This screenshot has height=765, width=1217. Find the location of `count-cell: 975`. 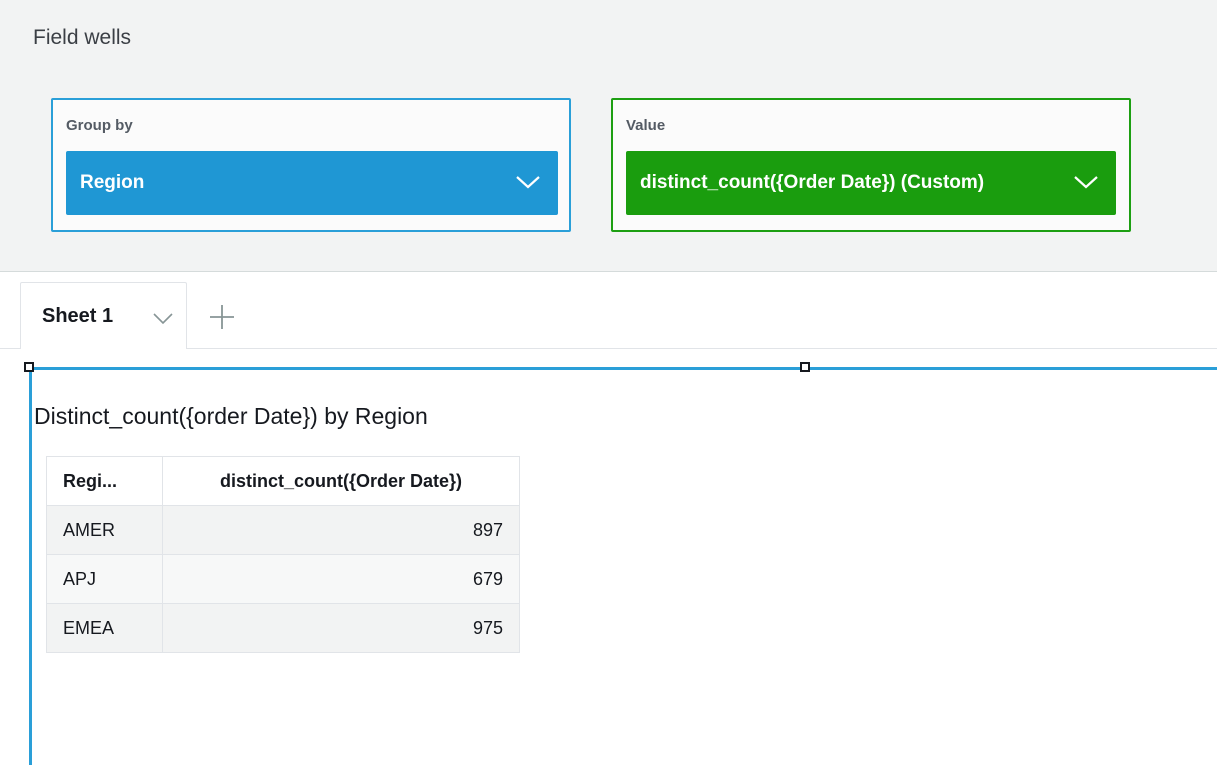

count-cell: 975 is located at coordinates (341, 628).